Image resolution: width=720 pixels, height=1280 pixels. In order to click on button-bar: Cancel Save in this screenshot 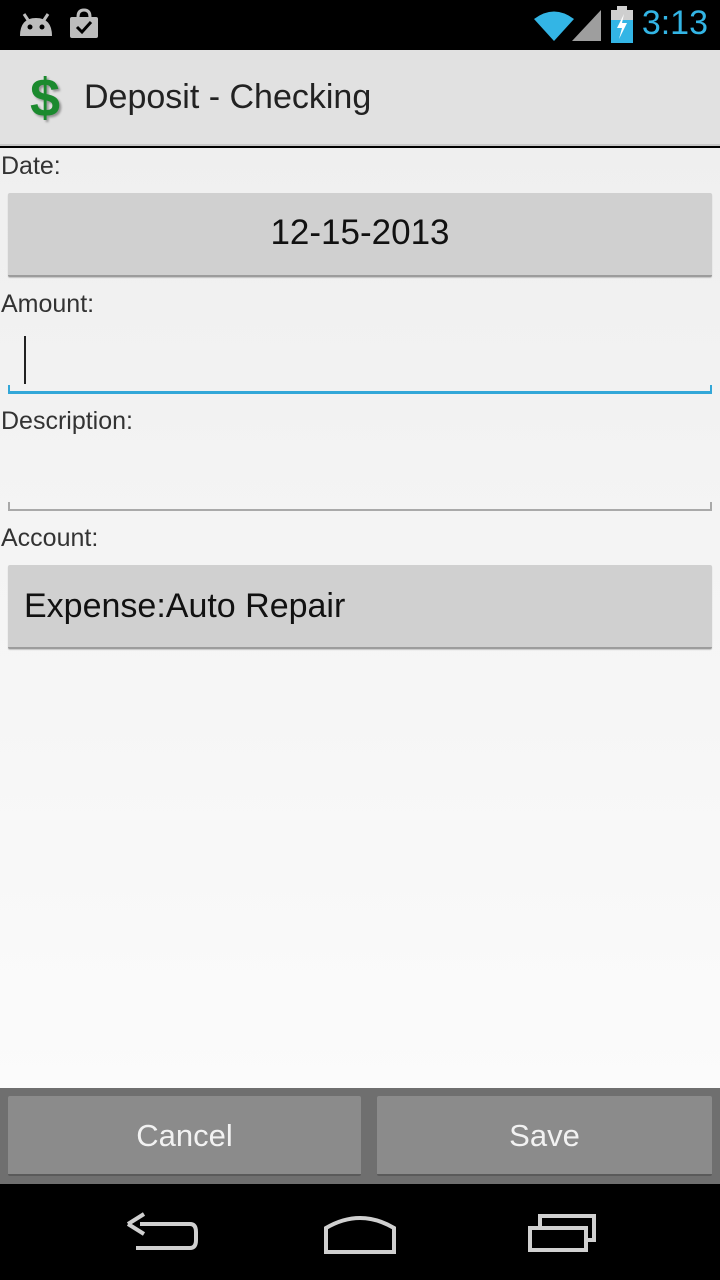, I will do `click(360, 1136)`.